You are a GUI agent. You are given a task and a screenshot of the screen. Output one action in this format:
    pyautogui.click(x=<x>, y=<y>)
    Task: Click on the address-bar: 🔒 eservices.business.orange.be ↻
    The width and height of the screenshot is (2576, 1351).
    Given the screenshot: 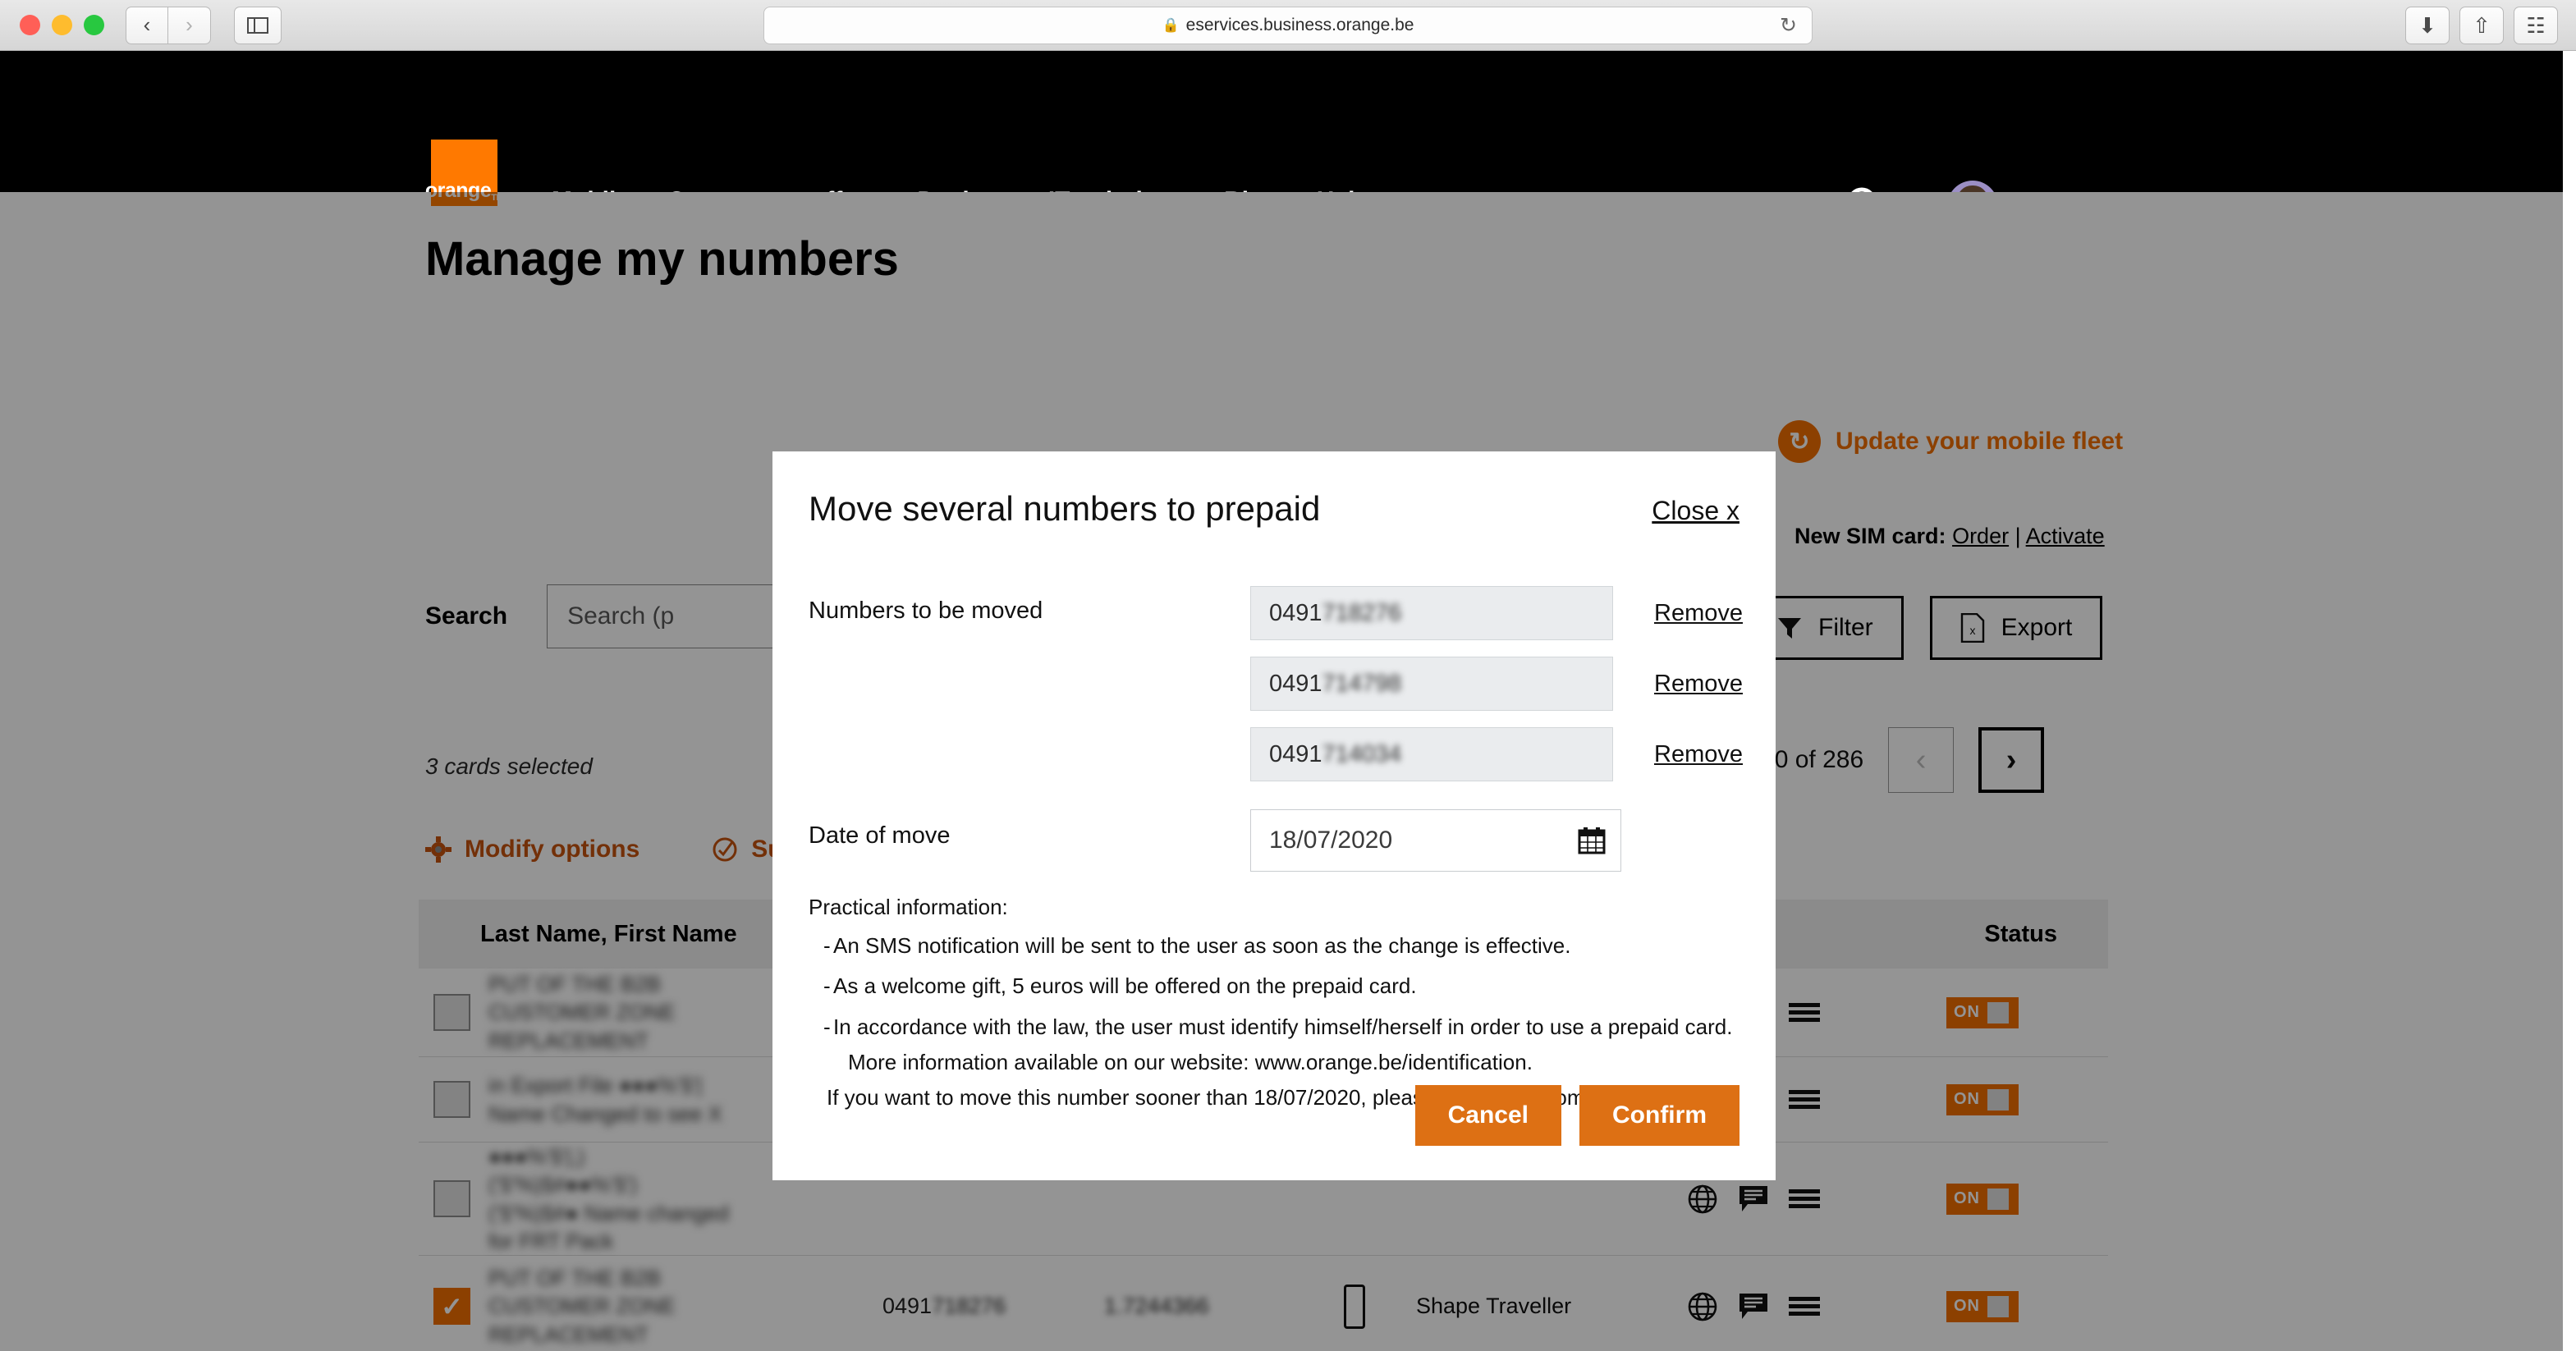 What is the action you would take?
    pyautogui.click(x=1288, y=25)
    